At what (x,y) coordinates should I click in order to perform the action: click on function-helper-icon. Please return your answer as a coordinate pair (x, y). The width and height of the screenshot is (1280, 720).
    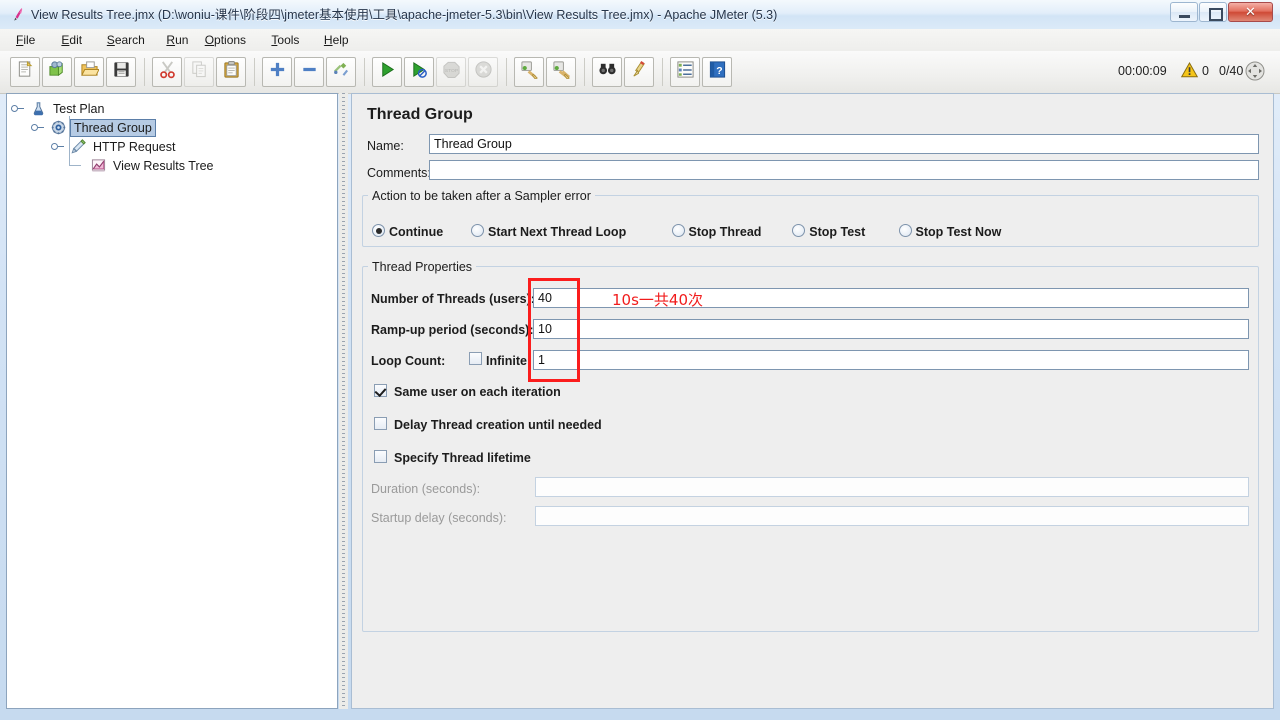
    Looking at the image, I should click on (685, 72).